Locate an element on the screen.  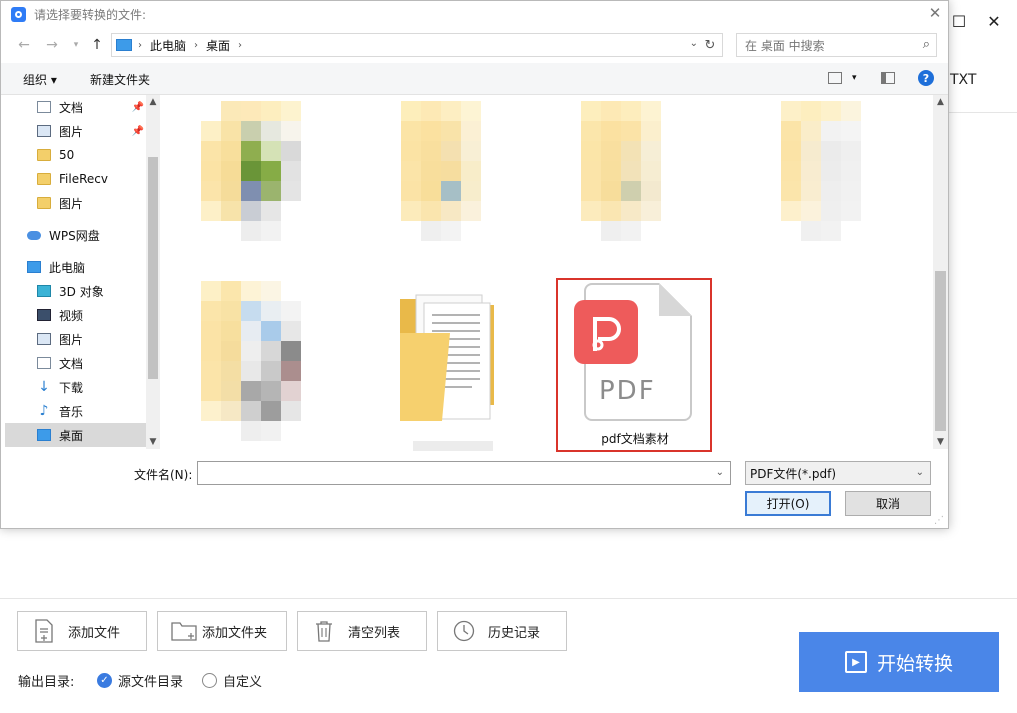
pdf-label-icon: PDF is located at coordinates (627, 391).